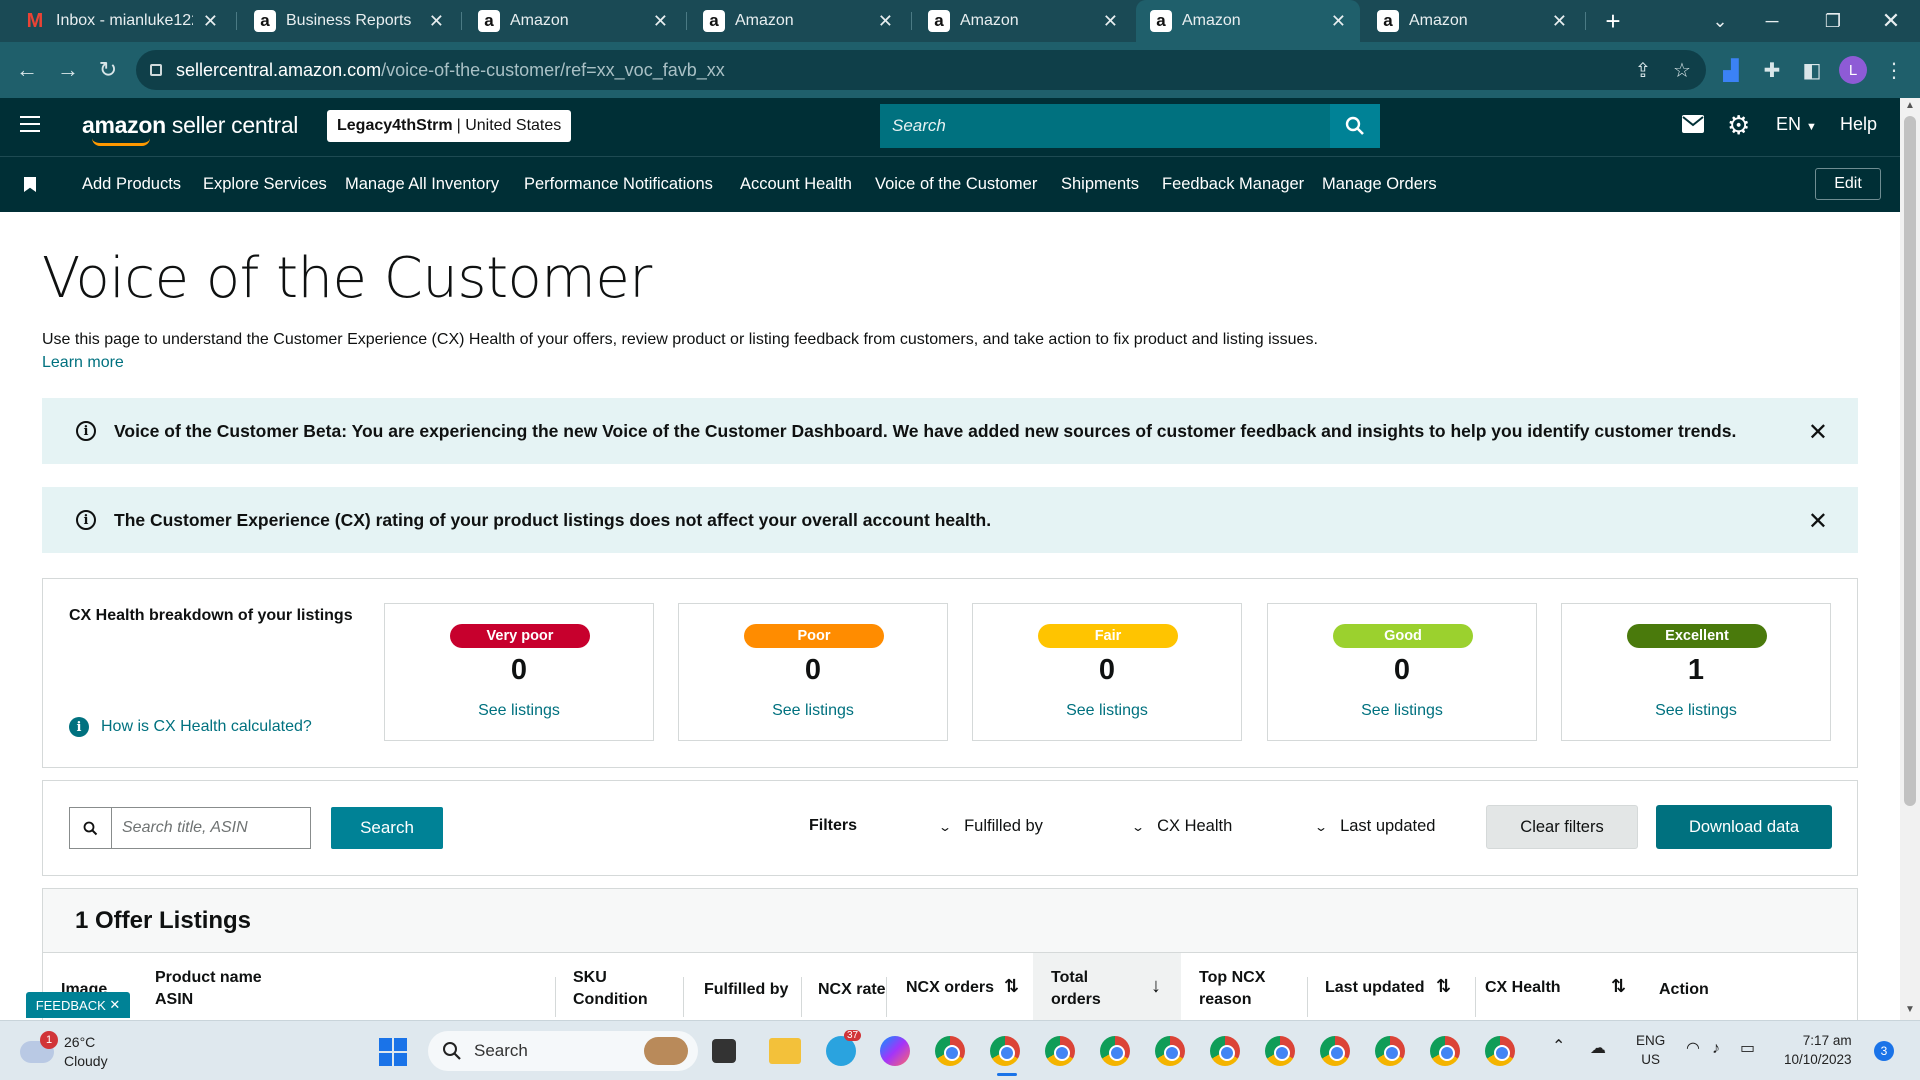 This screenshot has width=1920, height=1080. I want to click on windows-start-icon, so click(393, 1052).